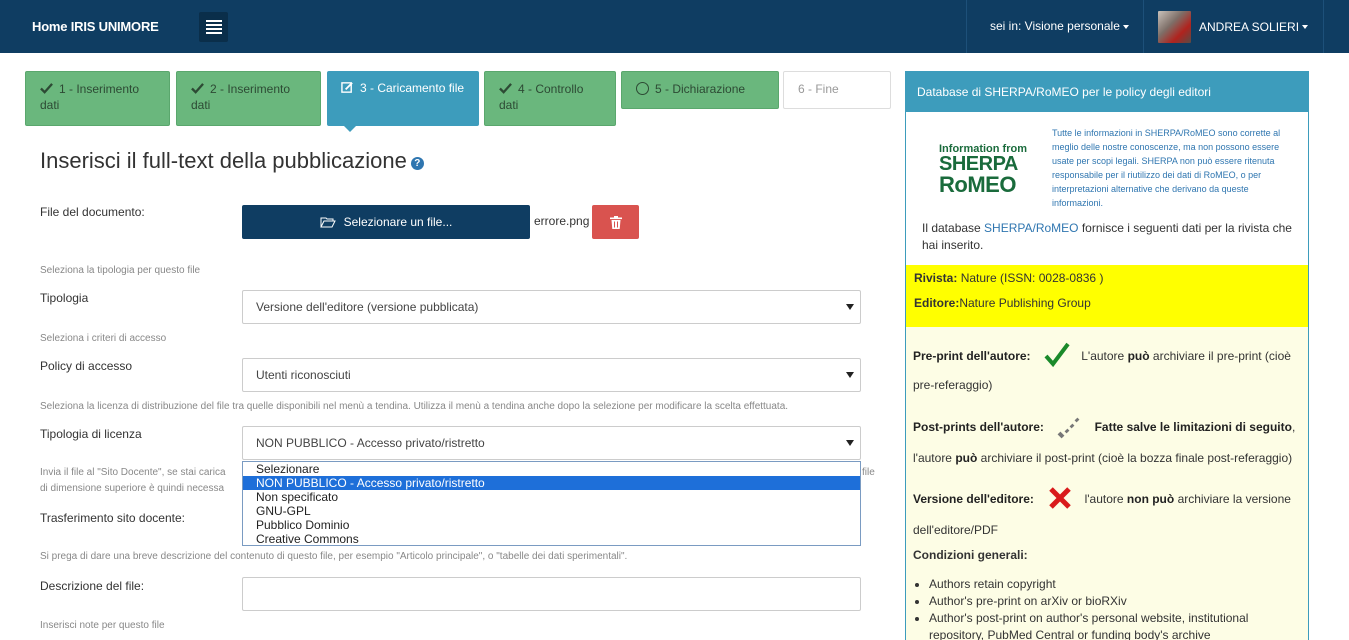 The width and height of the screenshot is (1349, 640). What do you see at coordinates (818, 89) in the screenshot?
I see `step-label: 6 - Fine` at bounding box center [818, 89].